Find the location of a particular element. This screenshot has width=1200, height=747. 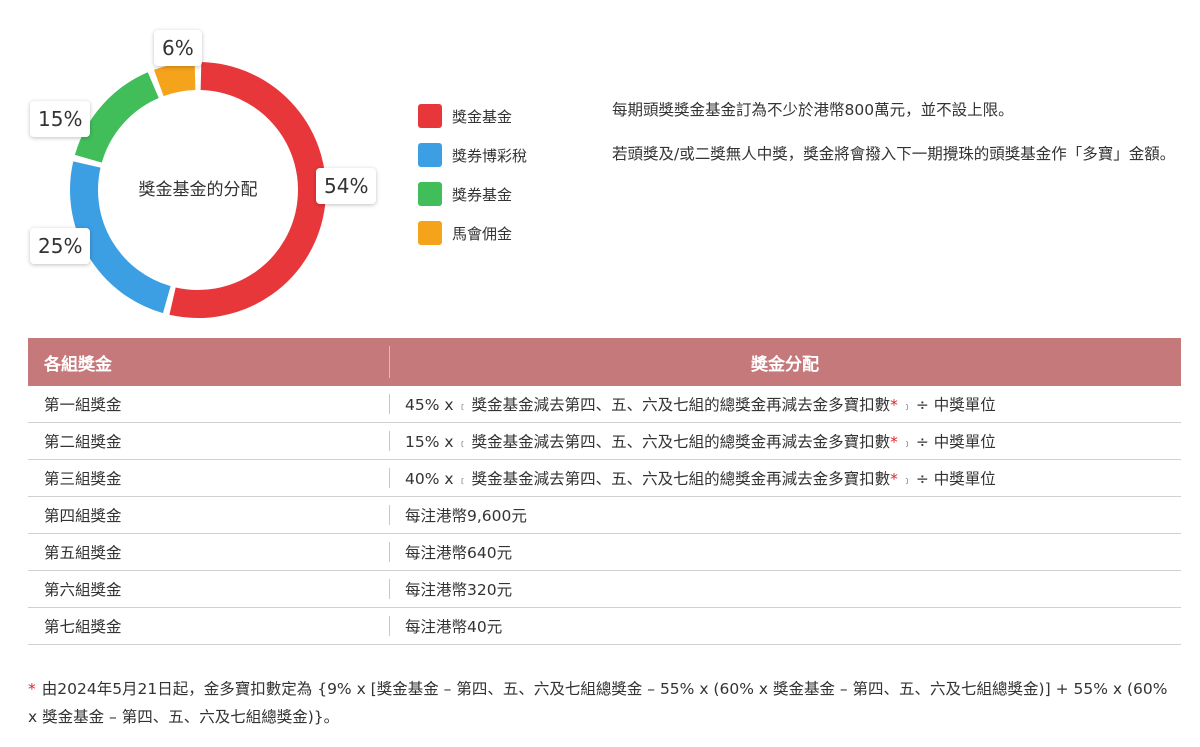

table-row: 第七組獎金 每注港幣40元 is located at coordinates (604, 626).